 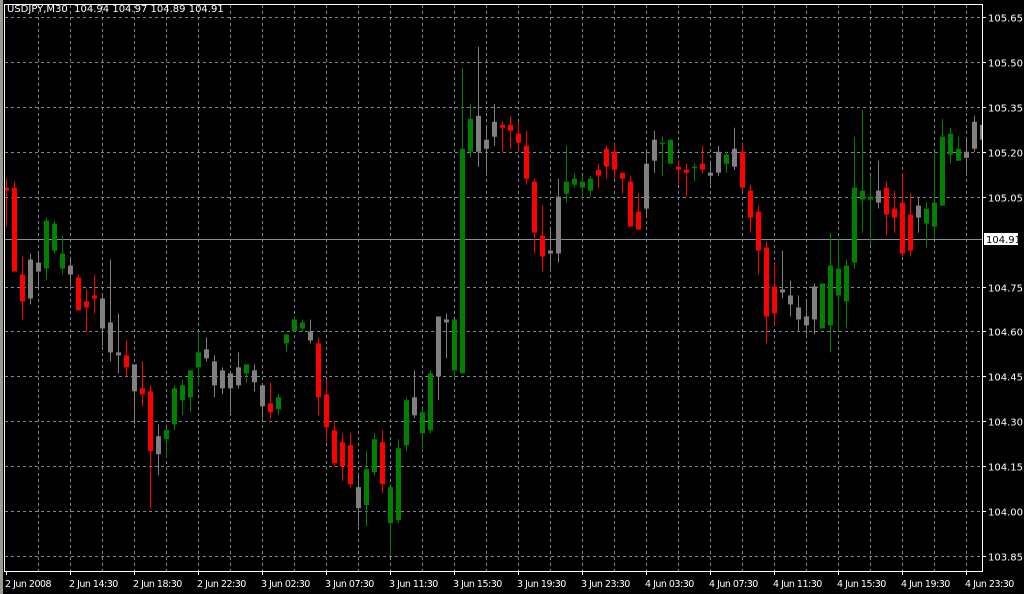 I want to click on y-tick-label: 105.20, so click(x=1005, y=154).